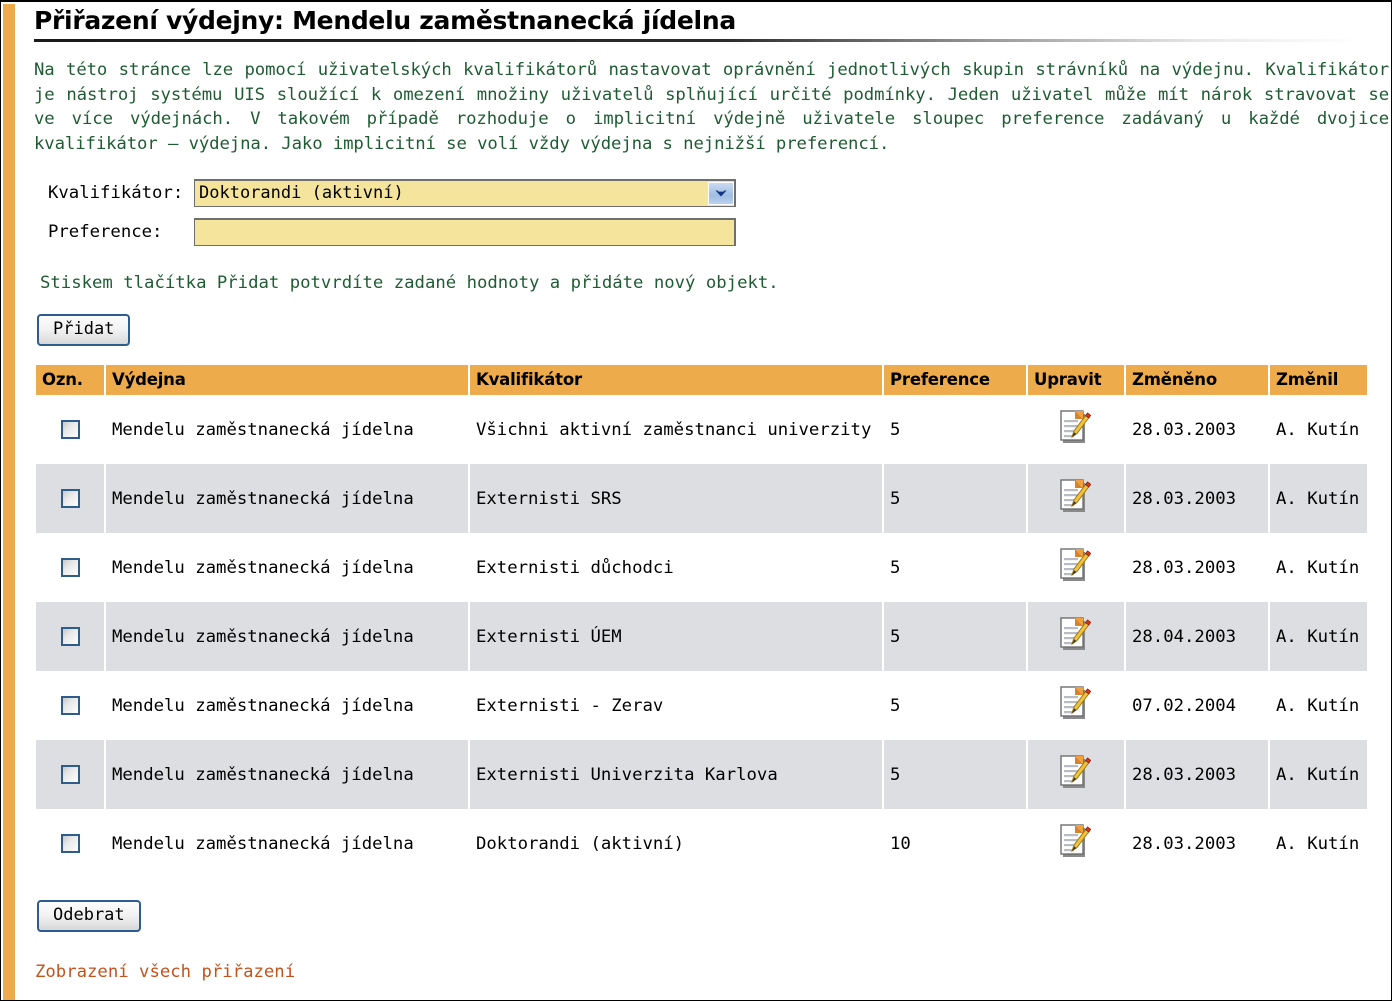 This screenshot has width=1392, height=1001. Describe the element at coordinates (1197, 705) in the screenshot. I see `cell-changed: 07.02.2004` at that location.